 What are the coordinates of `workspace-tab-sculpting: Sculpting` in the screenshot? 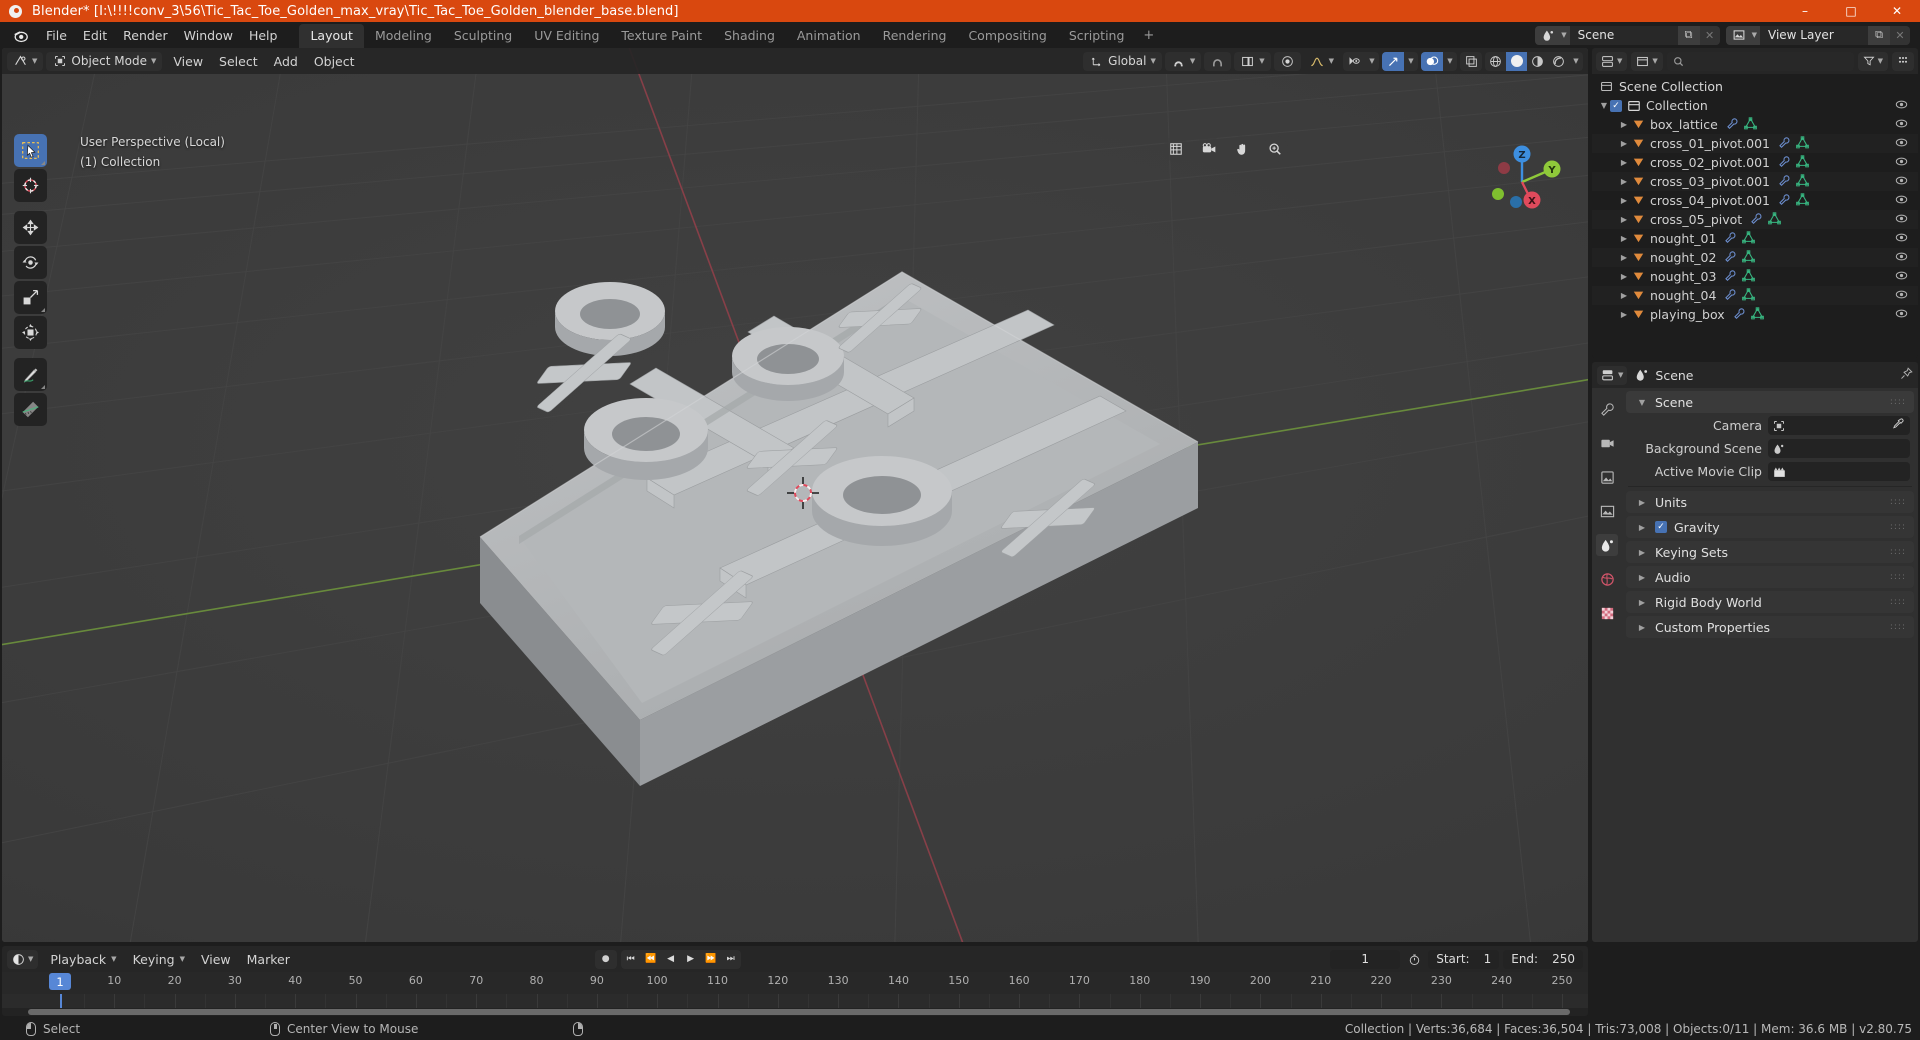 It's located at (483, 36).